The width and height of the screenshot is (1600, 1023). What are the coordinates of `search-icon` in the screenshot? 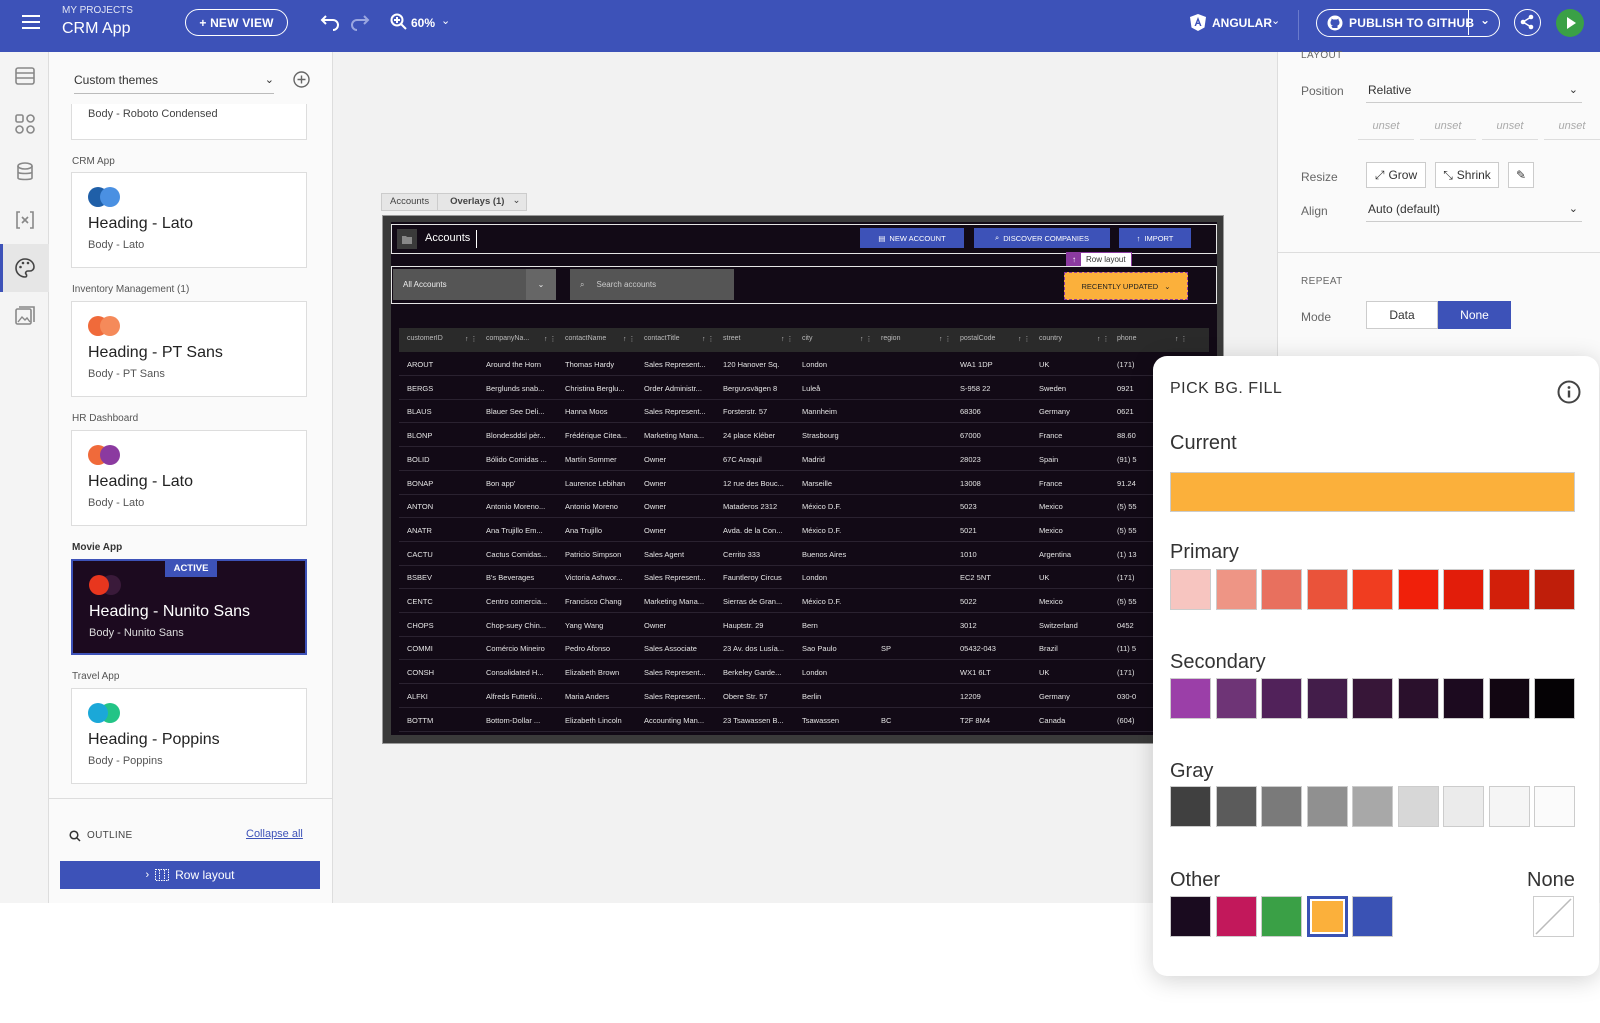 It's located at (75, 836).